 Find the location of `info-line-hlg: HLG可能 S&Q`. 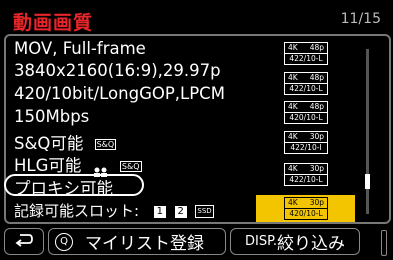

info-line-hlg: HLG可能 S&Q is located at coordinates (78, 164).